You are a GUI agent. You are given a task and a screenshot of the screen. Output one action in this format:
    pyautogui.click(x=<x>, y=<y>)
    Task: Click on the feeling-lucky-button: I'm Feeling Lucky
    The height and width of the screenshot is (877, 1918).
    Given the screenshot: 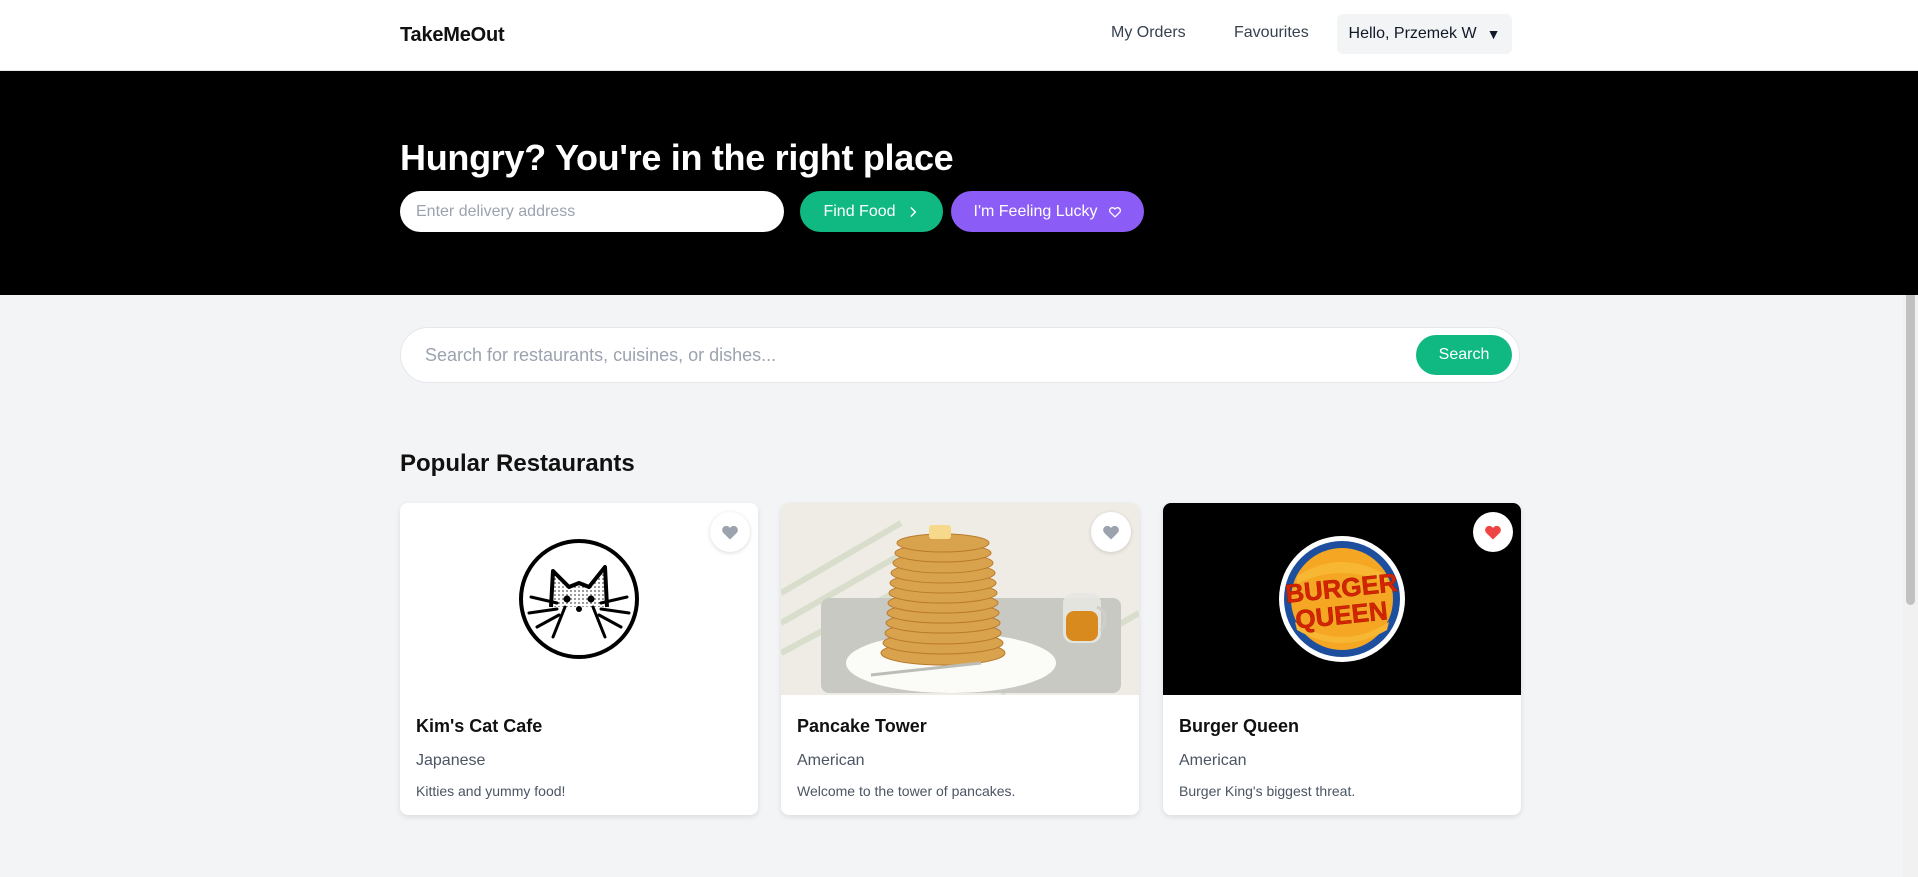 What is the action you would take?
    pyautogui.click(x=1047, y=211)
    